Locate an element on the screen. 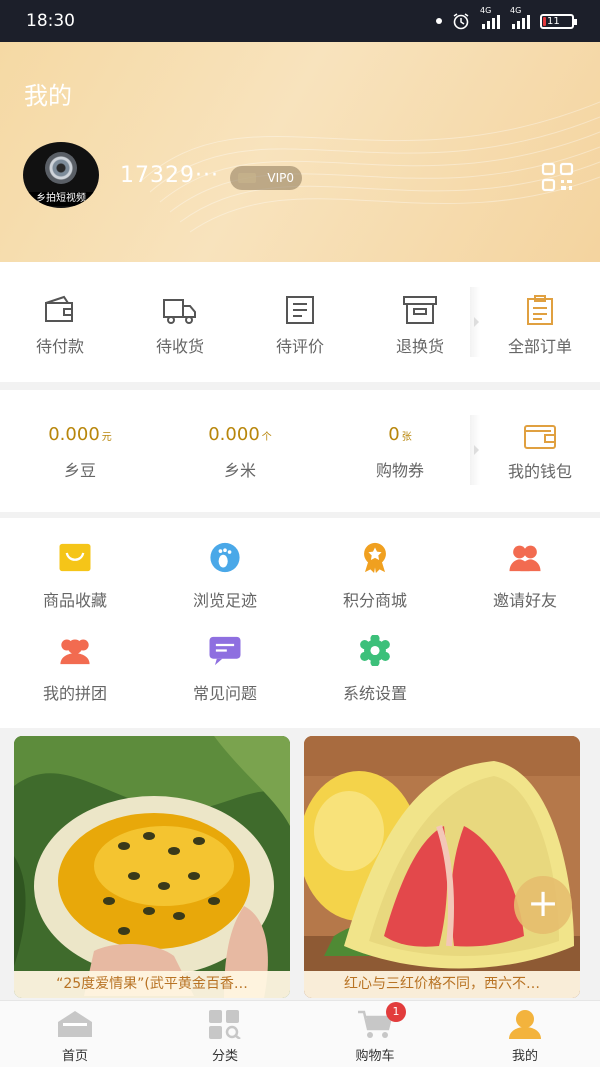  bottom-tab-bar: 首页 分类 购物车 1 我的 is located at coordinates (300, 1033).